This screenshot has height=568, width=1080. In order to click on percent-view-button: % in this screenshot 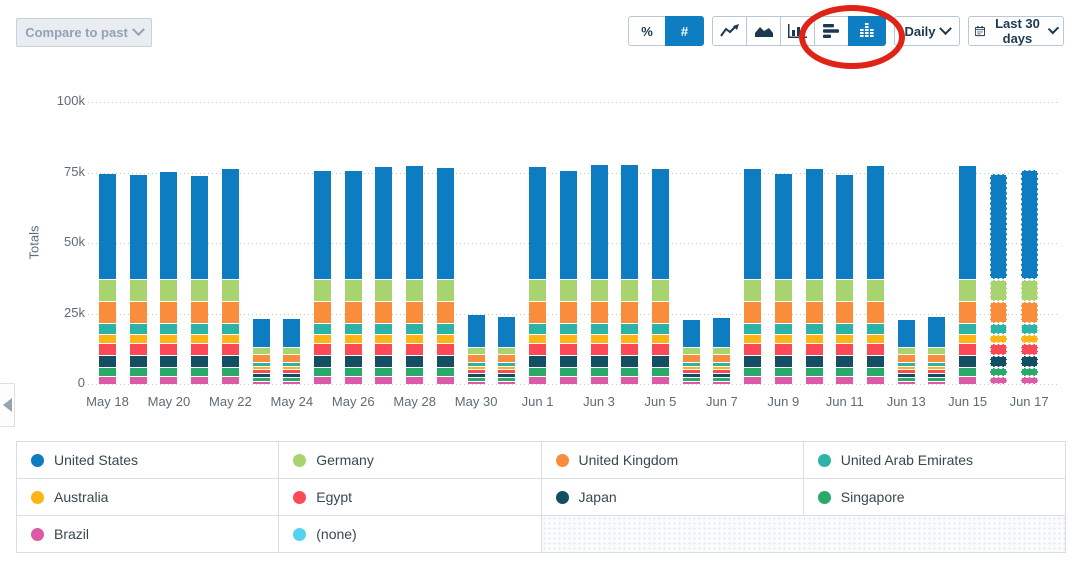, I will do `click(647, 31)`.